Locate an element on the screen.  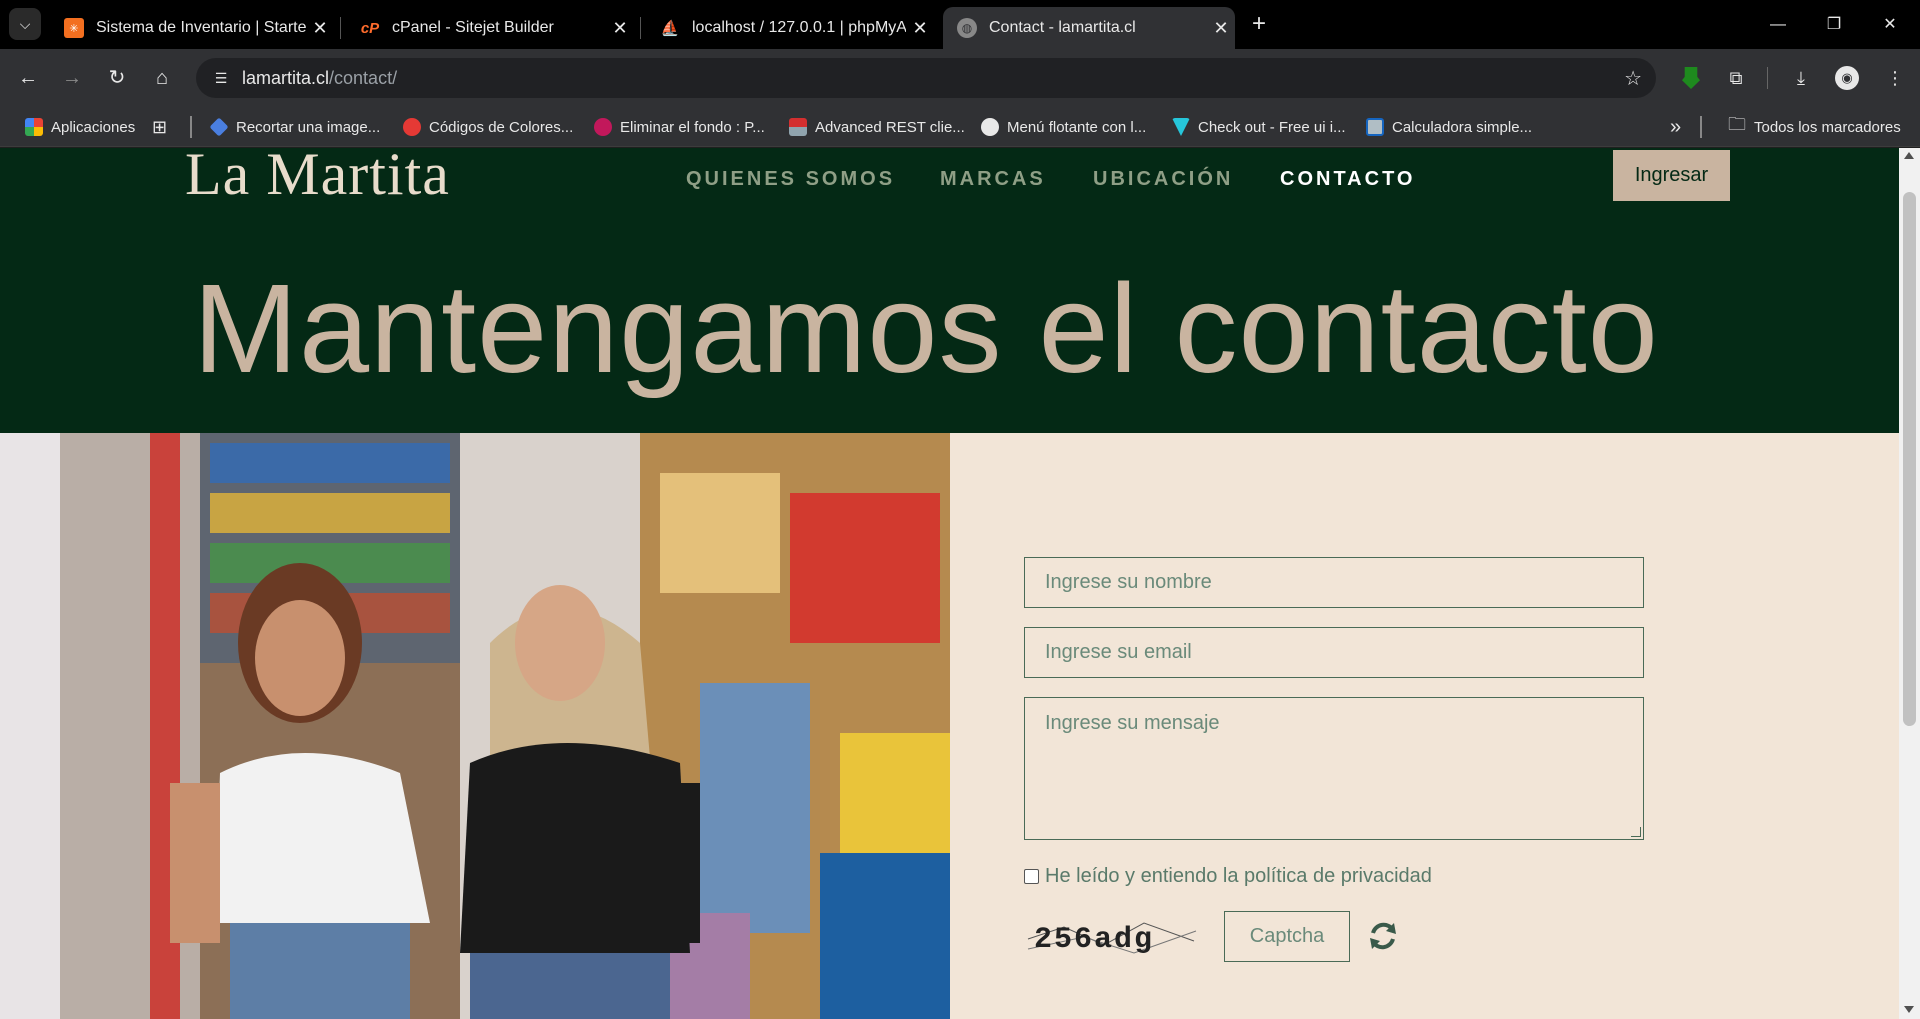
scrollbar-thumb is located at coordinates (1909, 459).